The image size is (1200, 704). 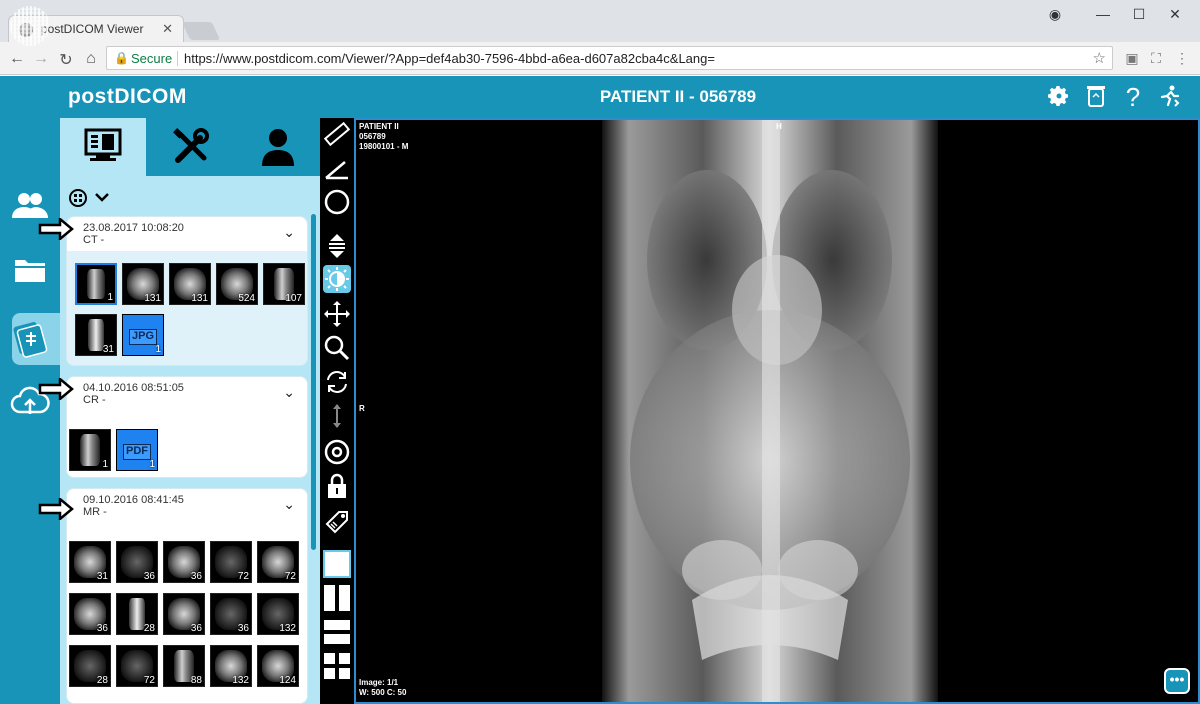 I want to click on window-level-label: W: 500 C: 50, so click(x=383, y=692).